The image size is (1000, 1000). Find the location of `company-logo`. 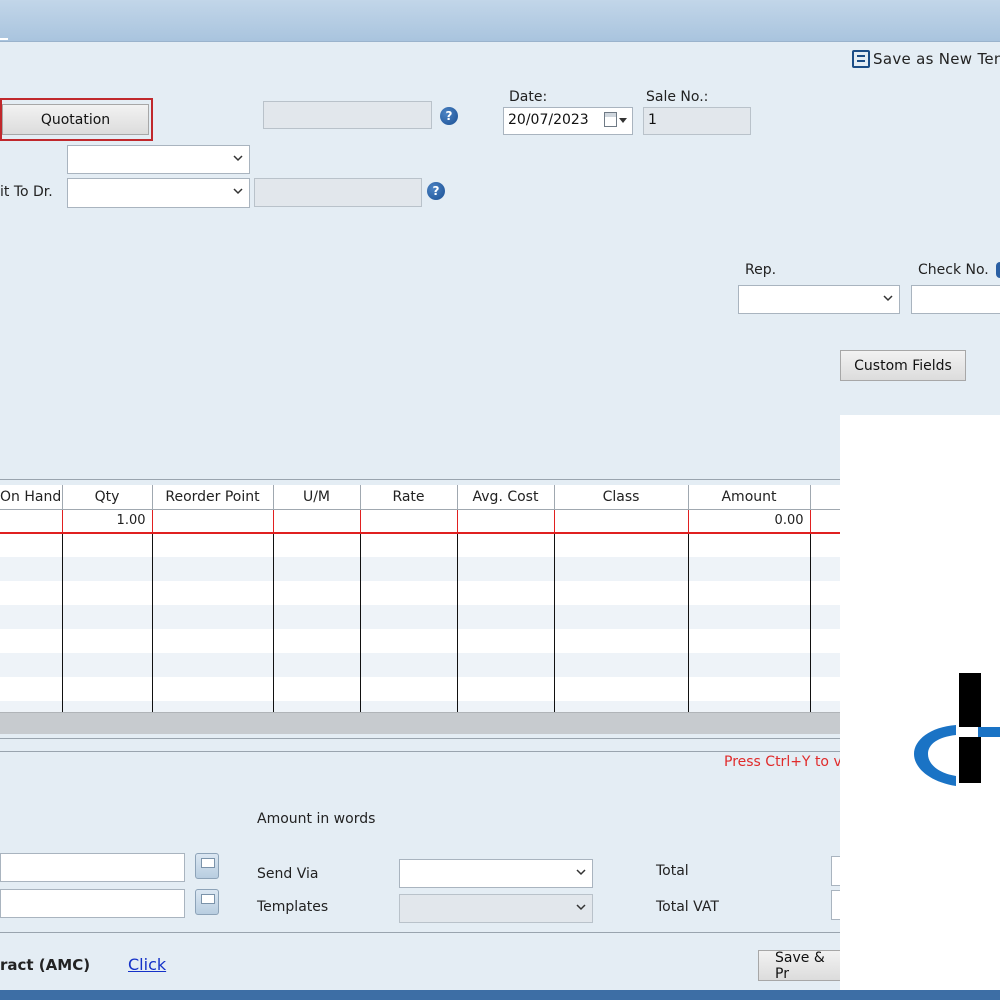

company-logo is located at coordinates (957, 729).